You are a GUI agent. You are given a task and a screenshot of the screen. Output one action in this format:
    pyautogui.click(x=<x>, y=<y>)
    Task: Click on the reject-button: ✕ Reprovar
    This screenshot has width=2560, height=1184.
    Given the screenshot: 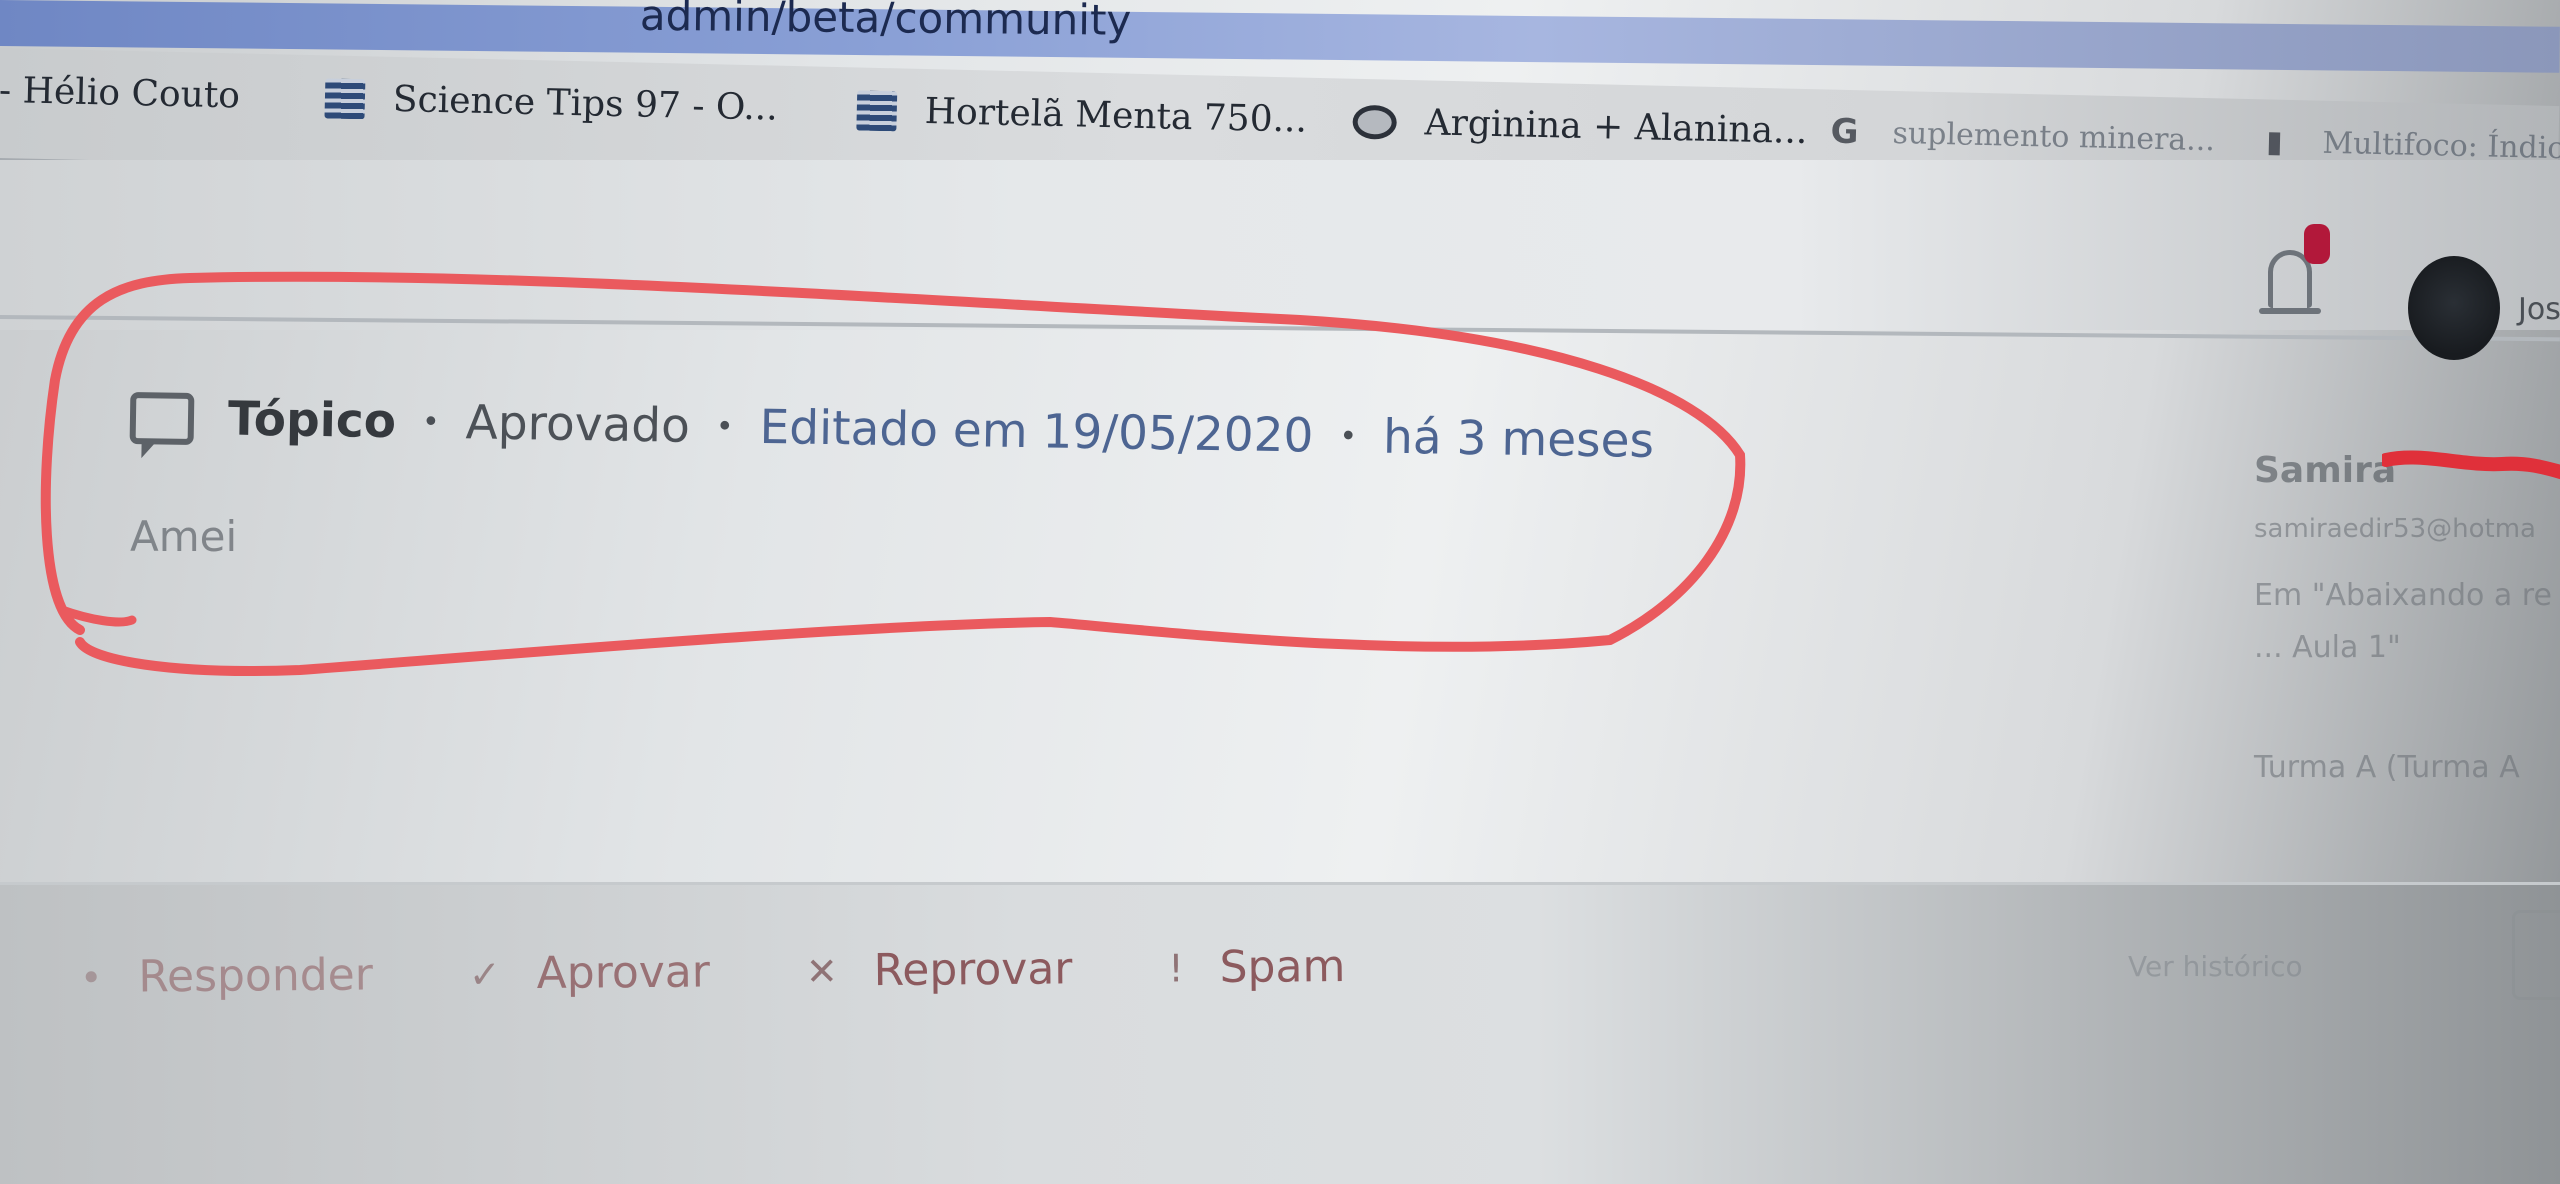 What is the action you would take?
    pyautogui.click(x=939, y=969)
    